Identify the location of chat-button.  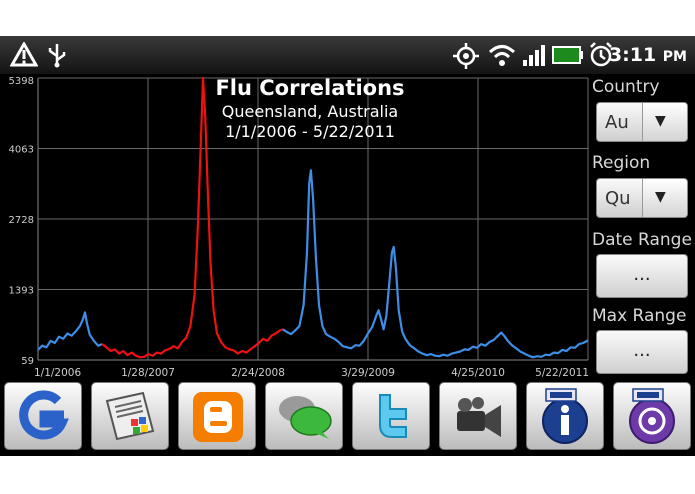
(304, 416).